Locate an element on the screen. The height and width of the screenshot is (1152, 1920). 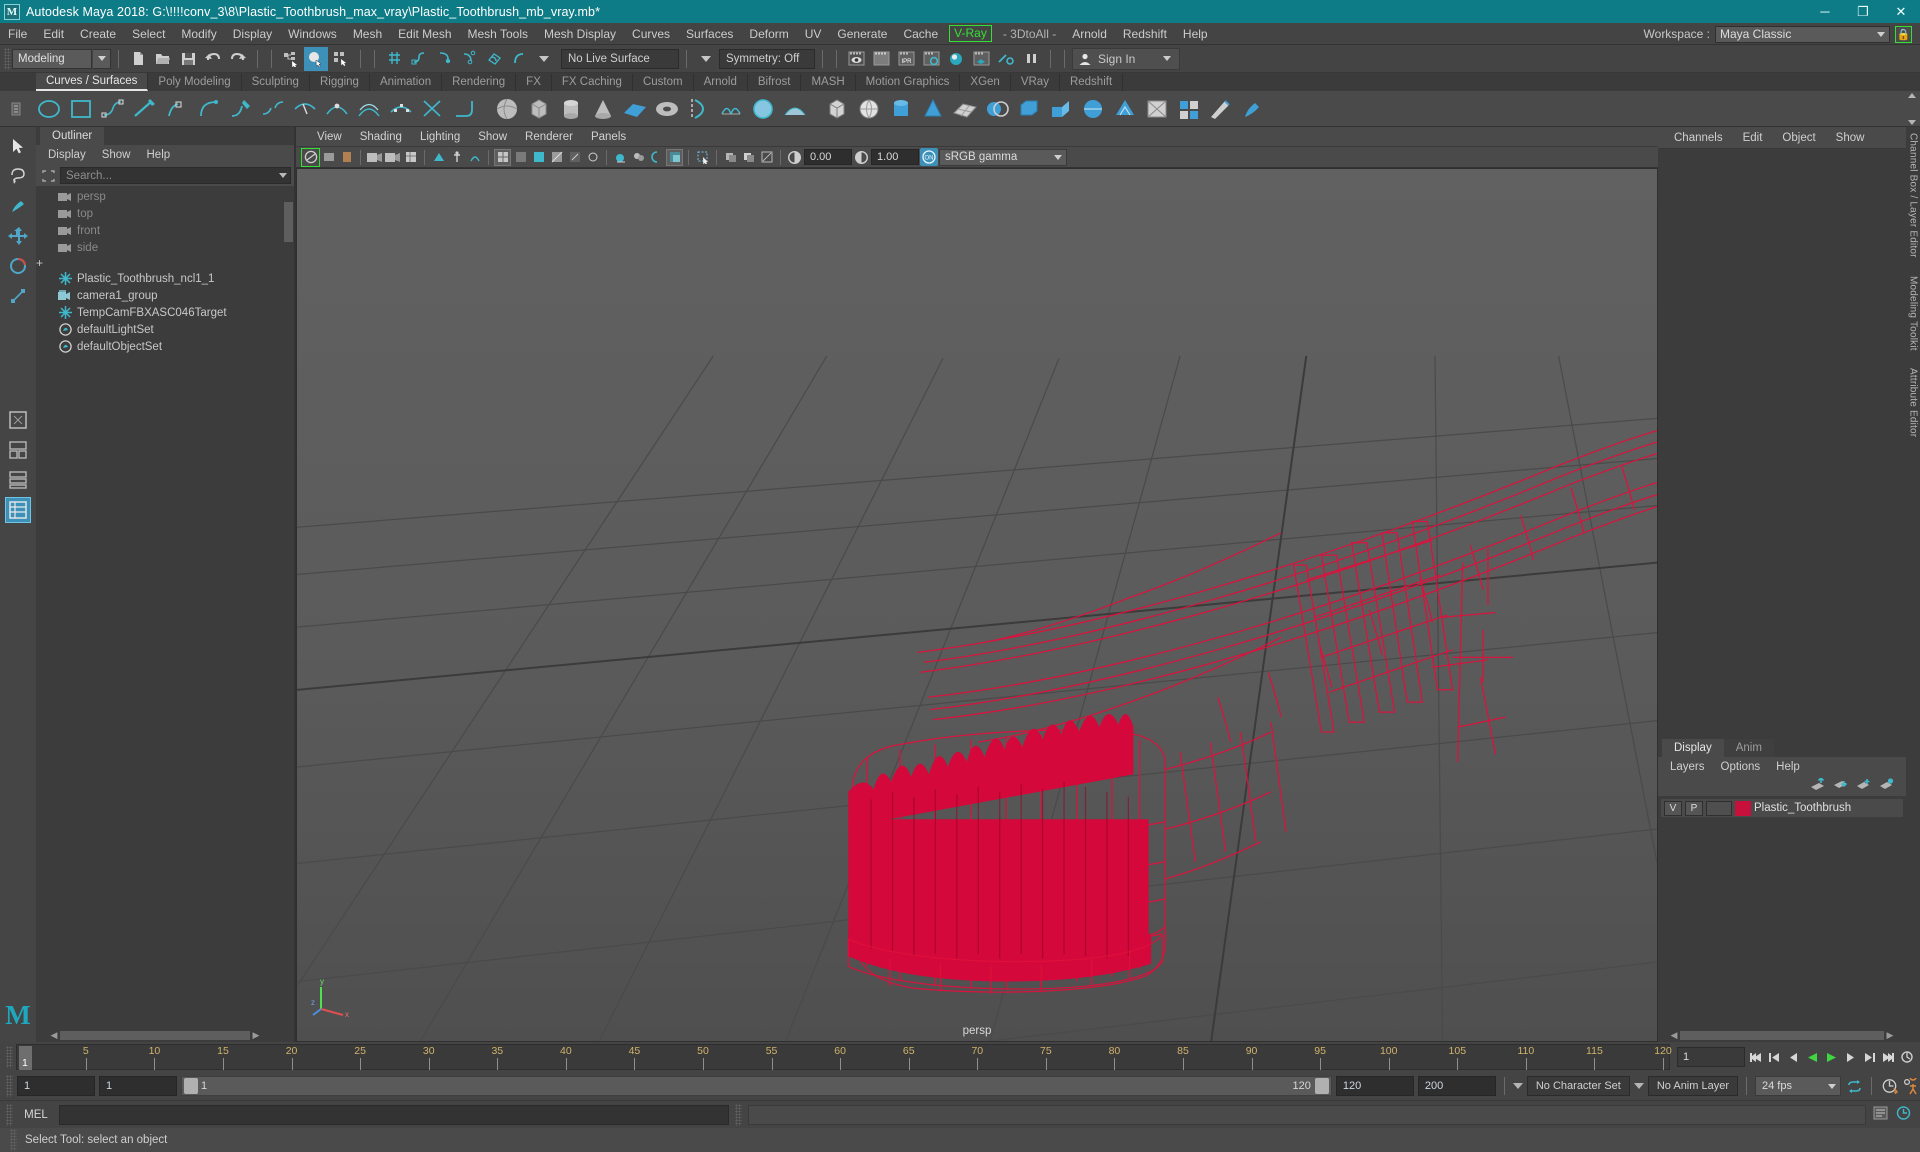
shelf-tab-animation: Animation is located at coordinates (406, 82).